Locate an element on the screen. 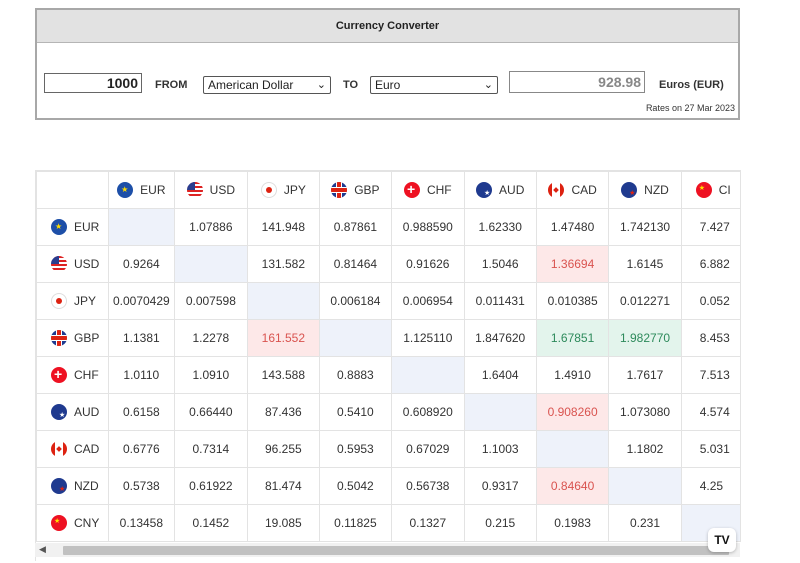  rate-cell: 0.5410 is located at coordinates (355, 412).